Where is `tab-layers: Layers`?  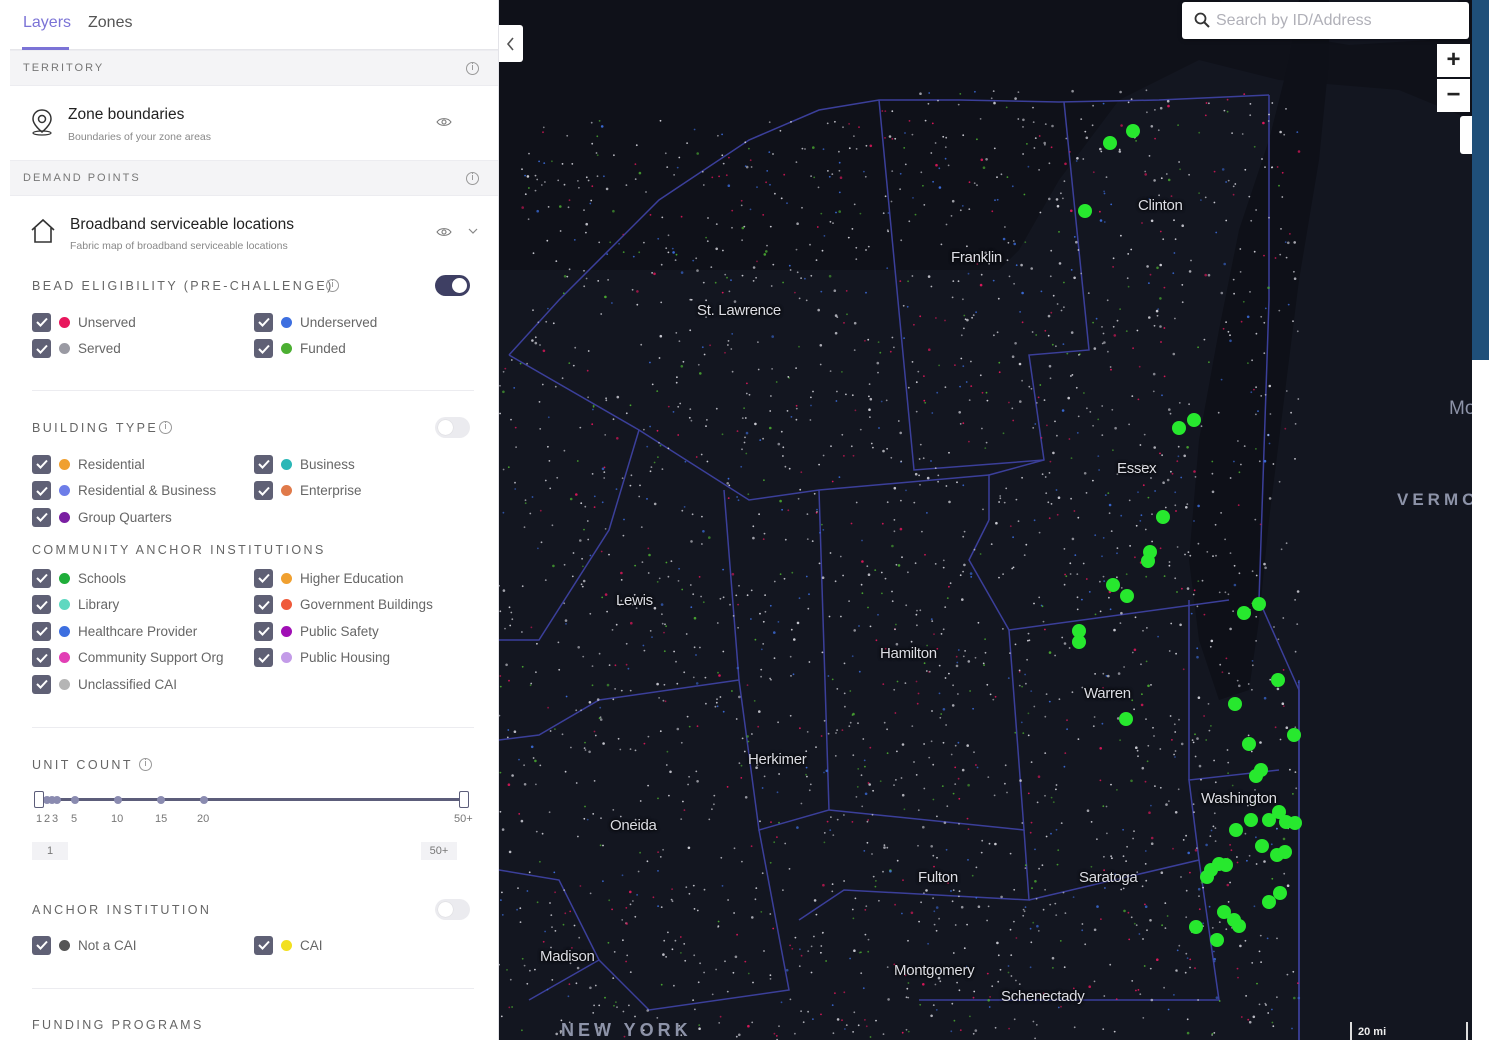
tab-layers: Layers is located at coordinates (47, 23).